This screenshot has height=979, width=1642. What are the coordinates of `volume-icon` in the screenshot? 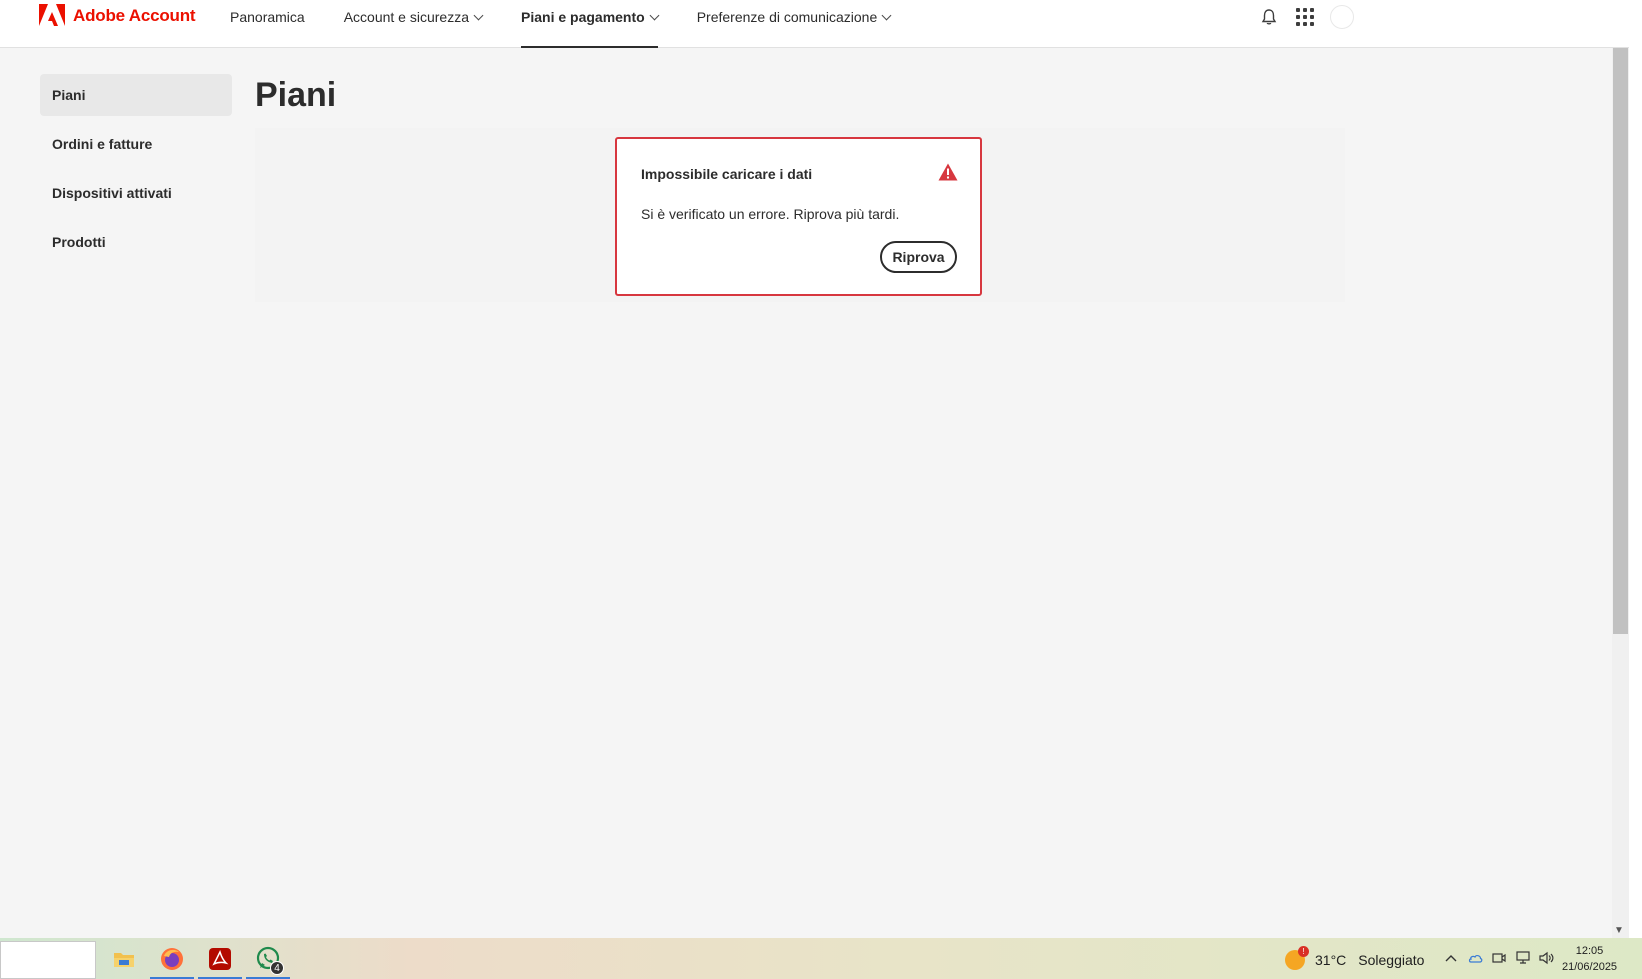 It's located at (1547, 958).